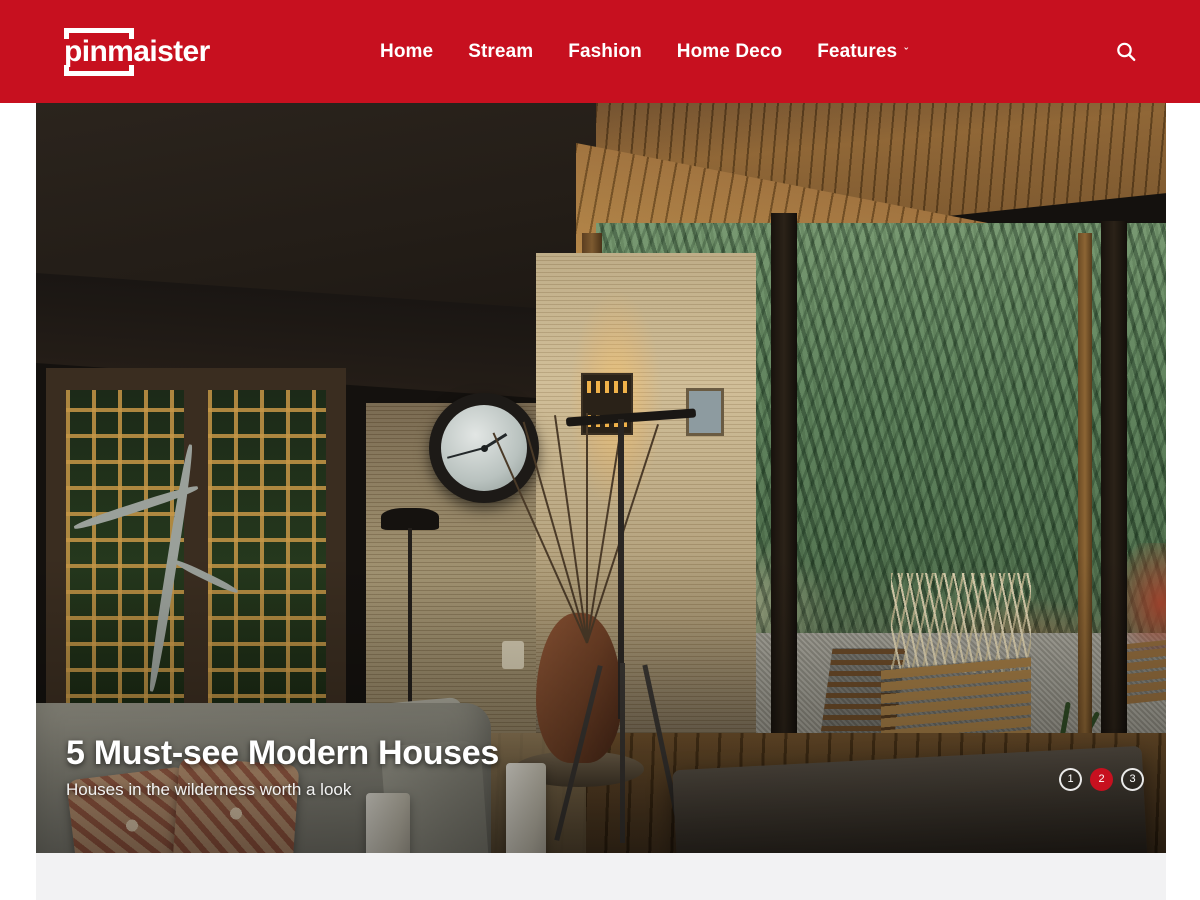  I want to click on nav-item-home-deco: Home Deco, so click(738, 52).